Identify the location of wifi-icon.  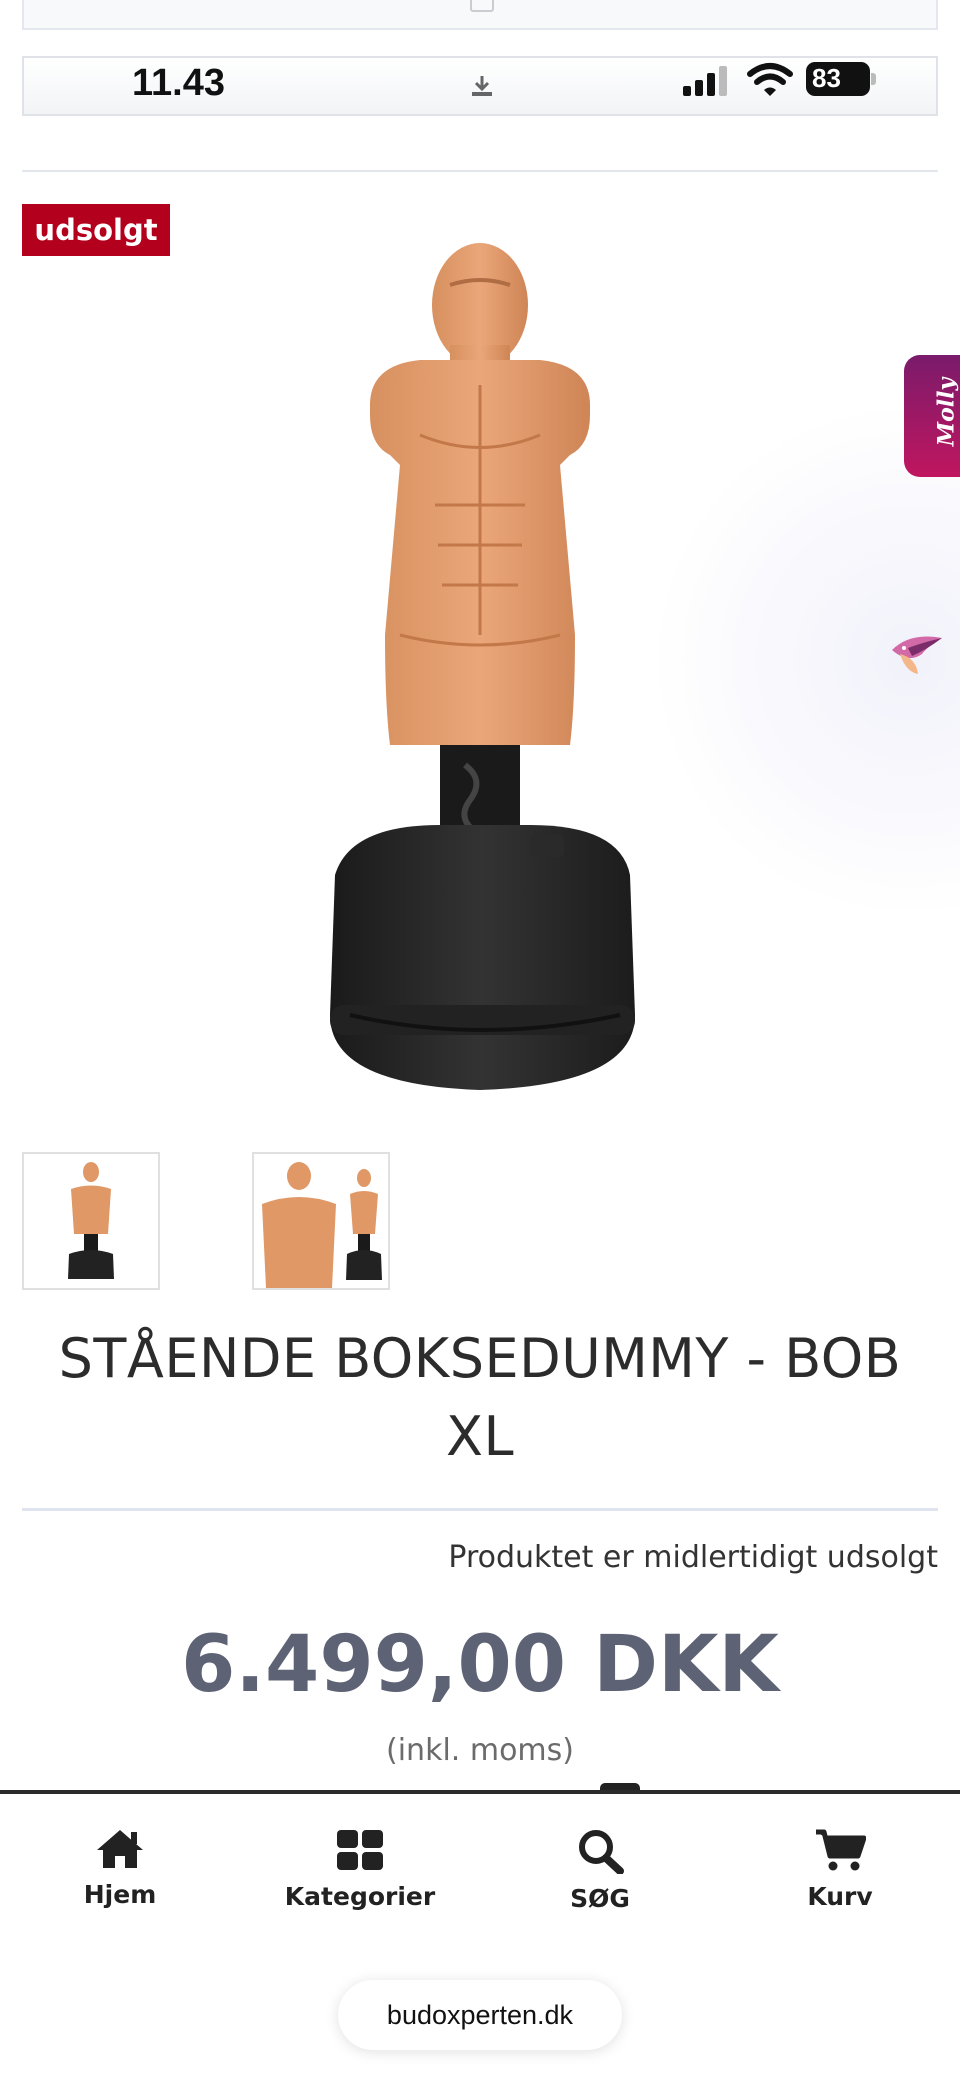
(770, 79).